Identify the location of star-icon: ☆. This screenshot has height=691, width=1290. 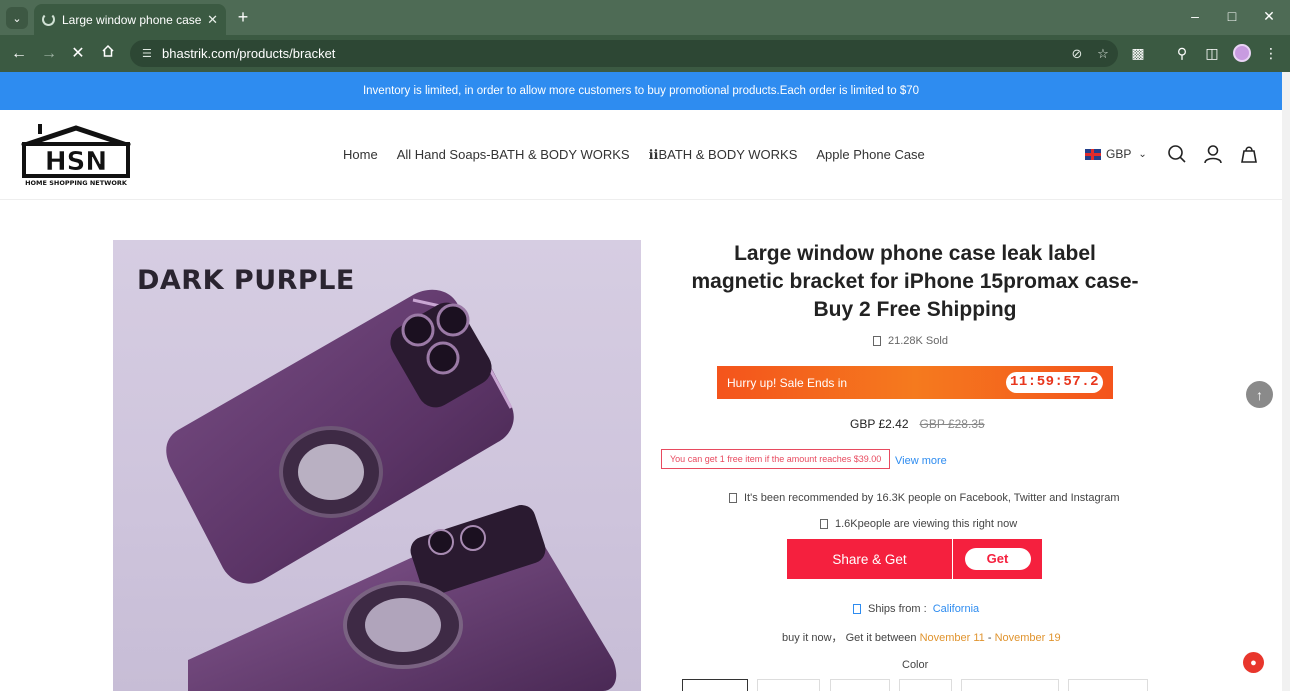
(1103, 54).